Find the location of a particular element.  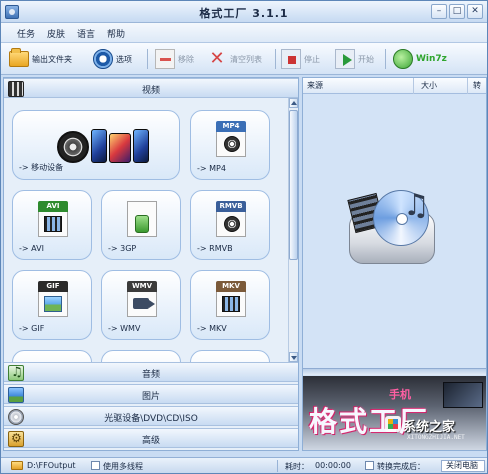

remove-button: 移除 is located at coordinates (174, 59).